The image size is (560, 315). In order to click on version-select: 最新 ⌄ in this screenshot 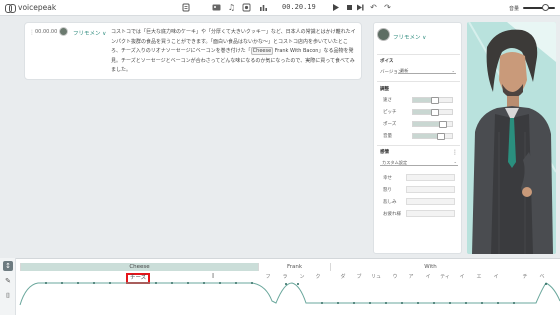, I will do `click(427, 71)`.